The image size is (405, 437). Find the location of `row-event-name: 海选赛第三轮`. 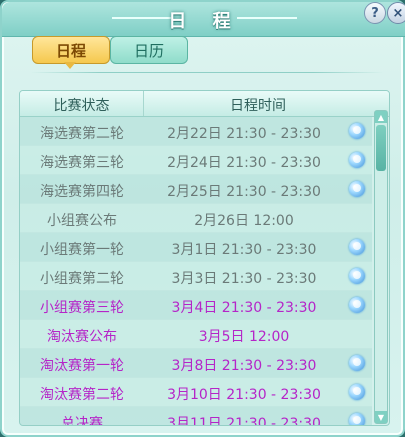

row-event-name: 海选赛第三轮 is located at coordinates (82, 163).